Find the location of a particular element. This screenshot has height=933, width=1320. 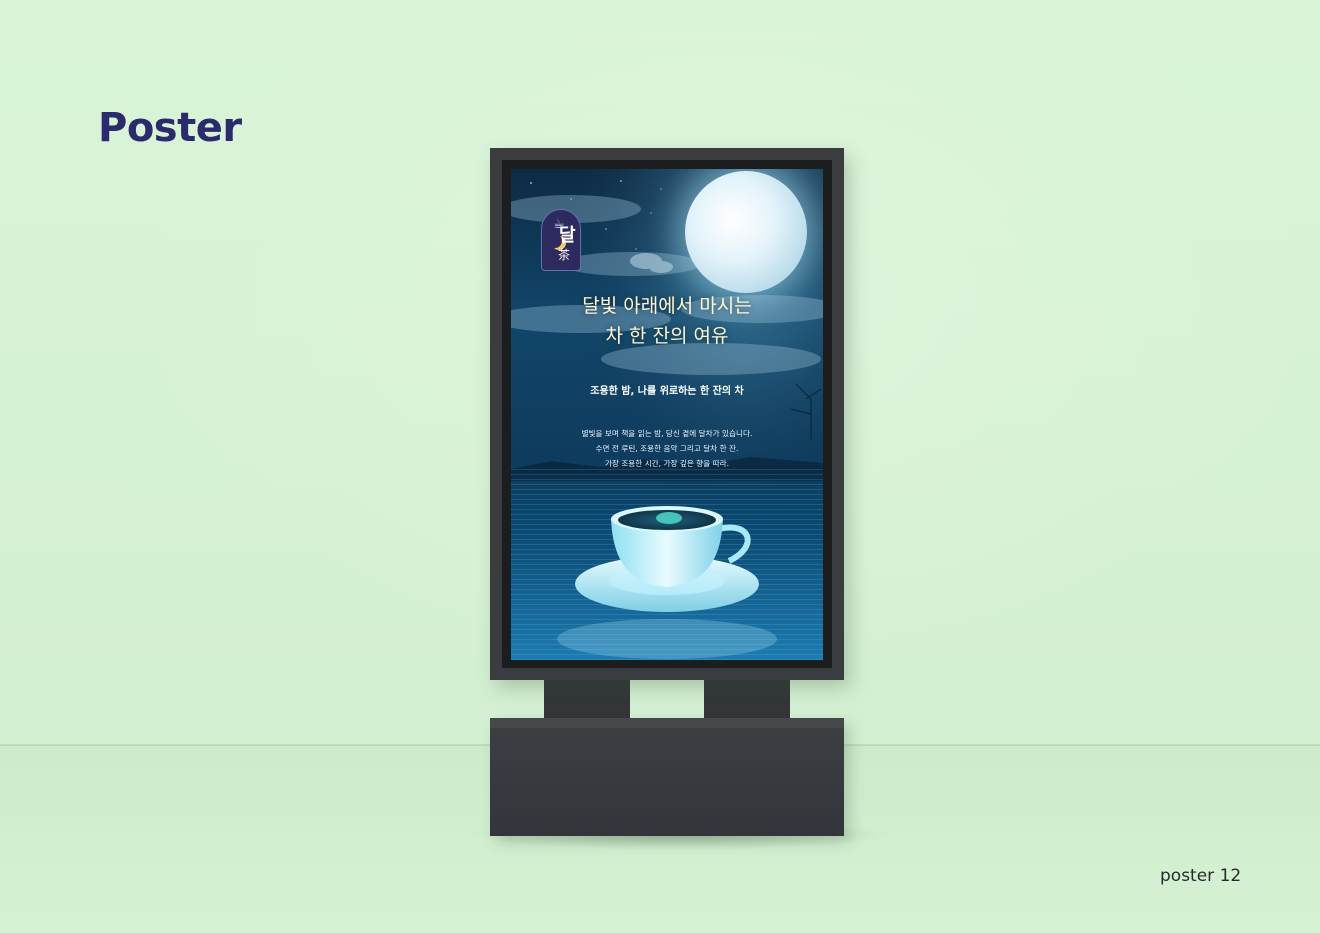

poster-caption: poster 12 is located at coordinates (1201, 876).